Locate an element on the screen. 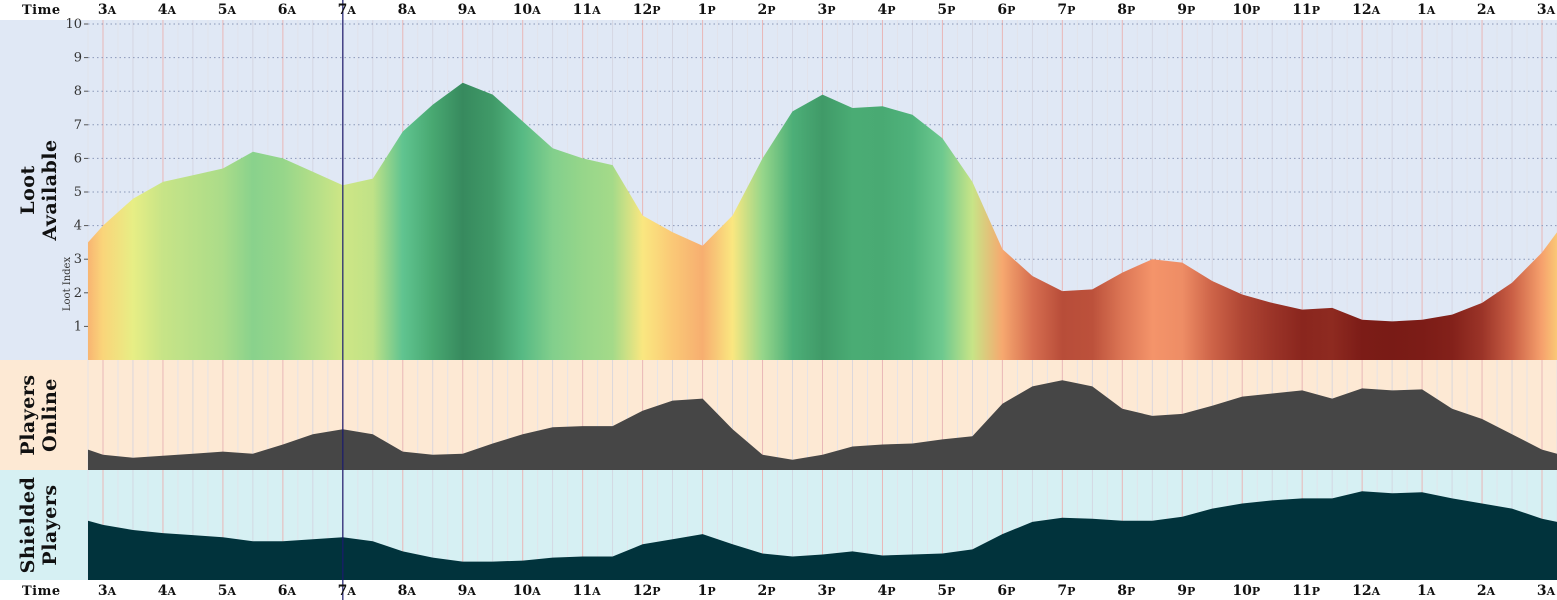 This screenshot has height=600, width=1557. panel-title-shielded: Shielded Players is located at coordinates (39, 525).